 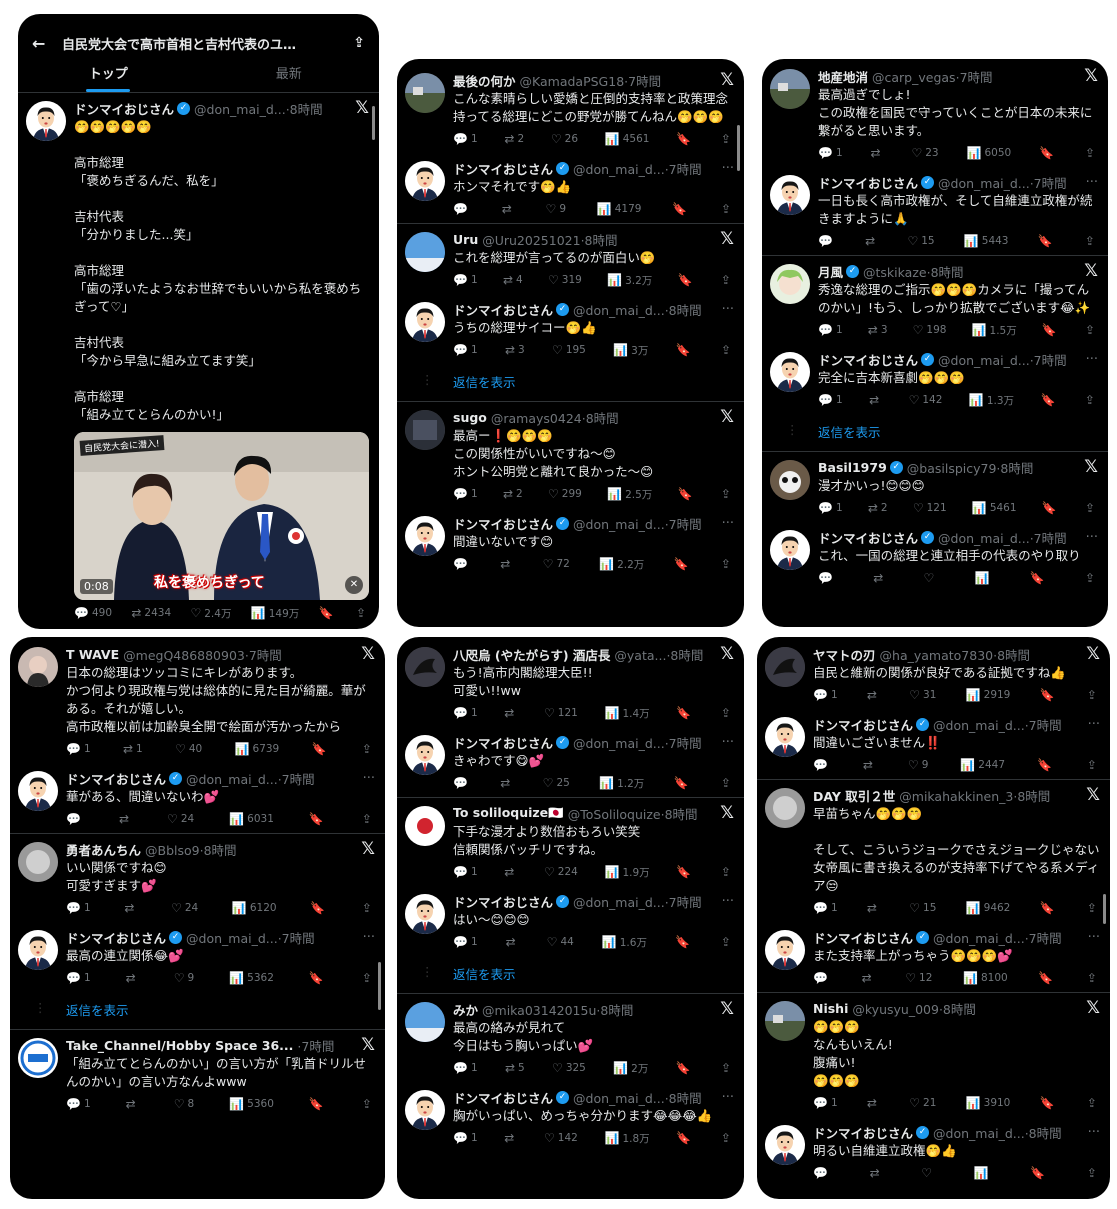 I want to click on retweet-button: ⇄ 2, so click(x=514, y=139).